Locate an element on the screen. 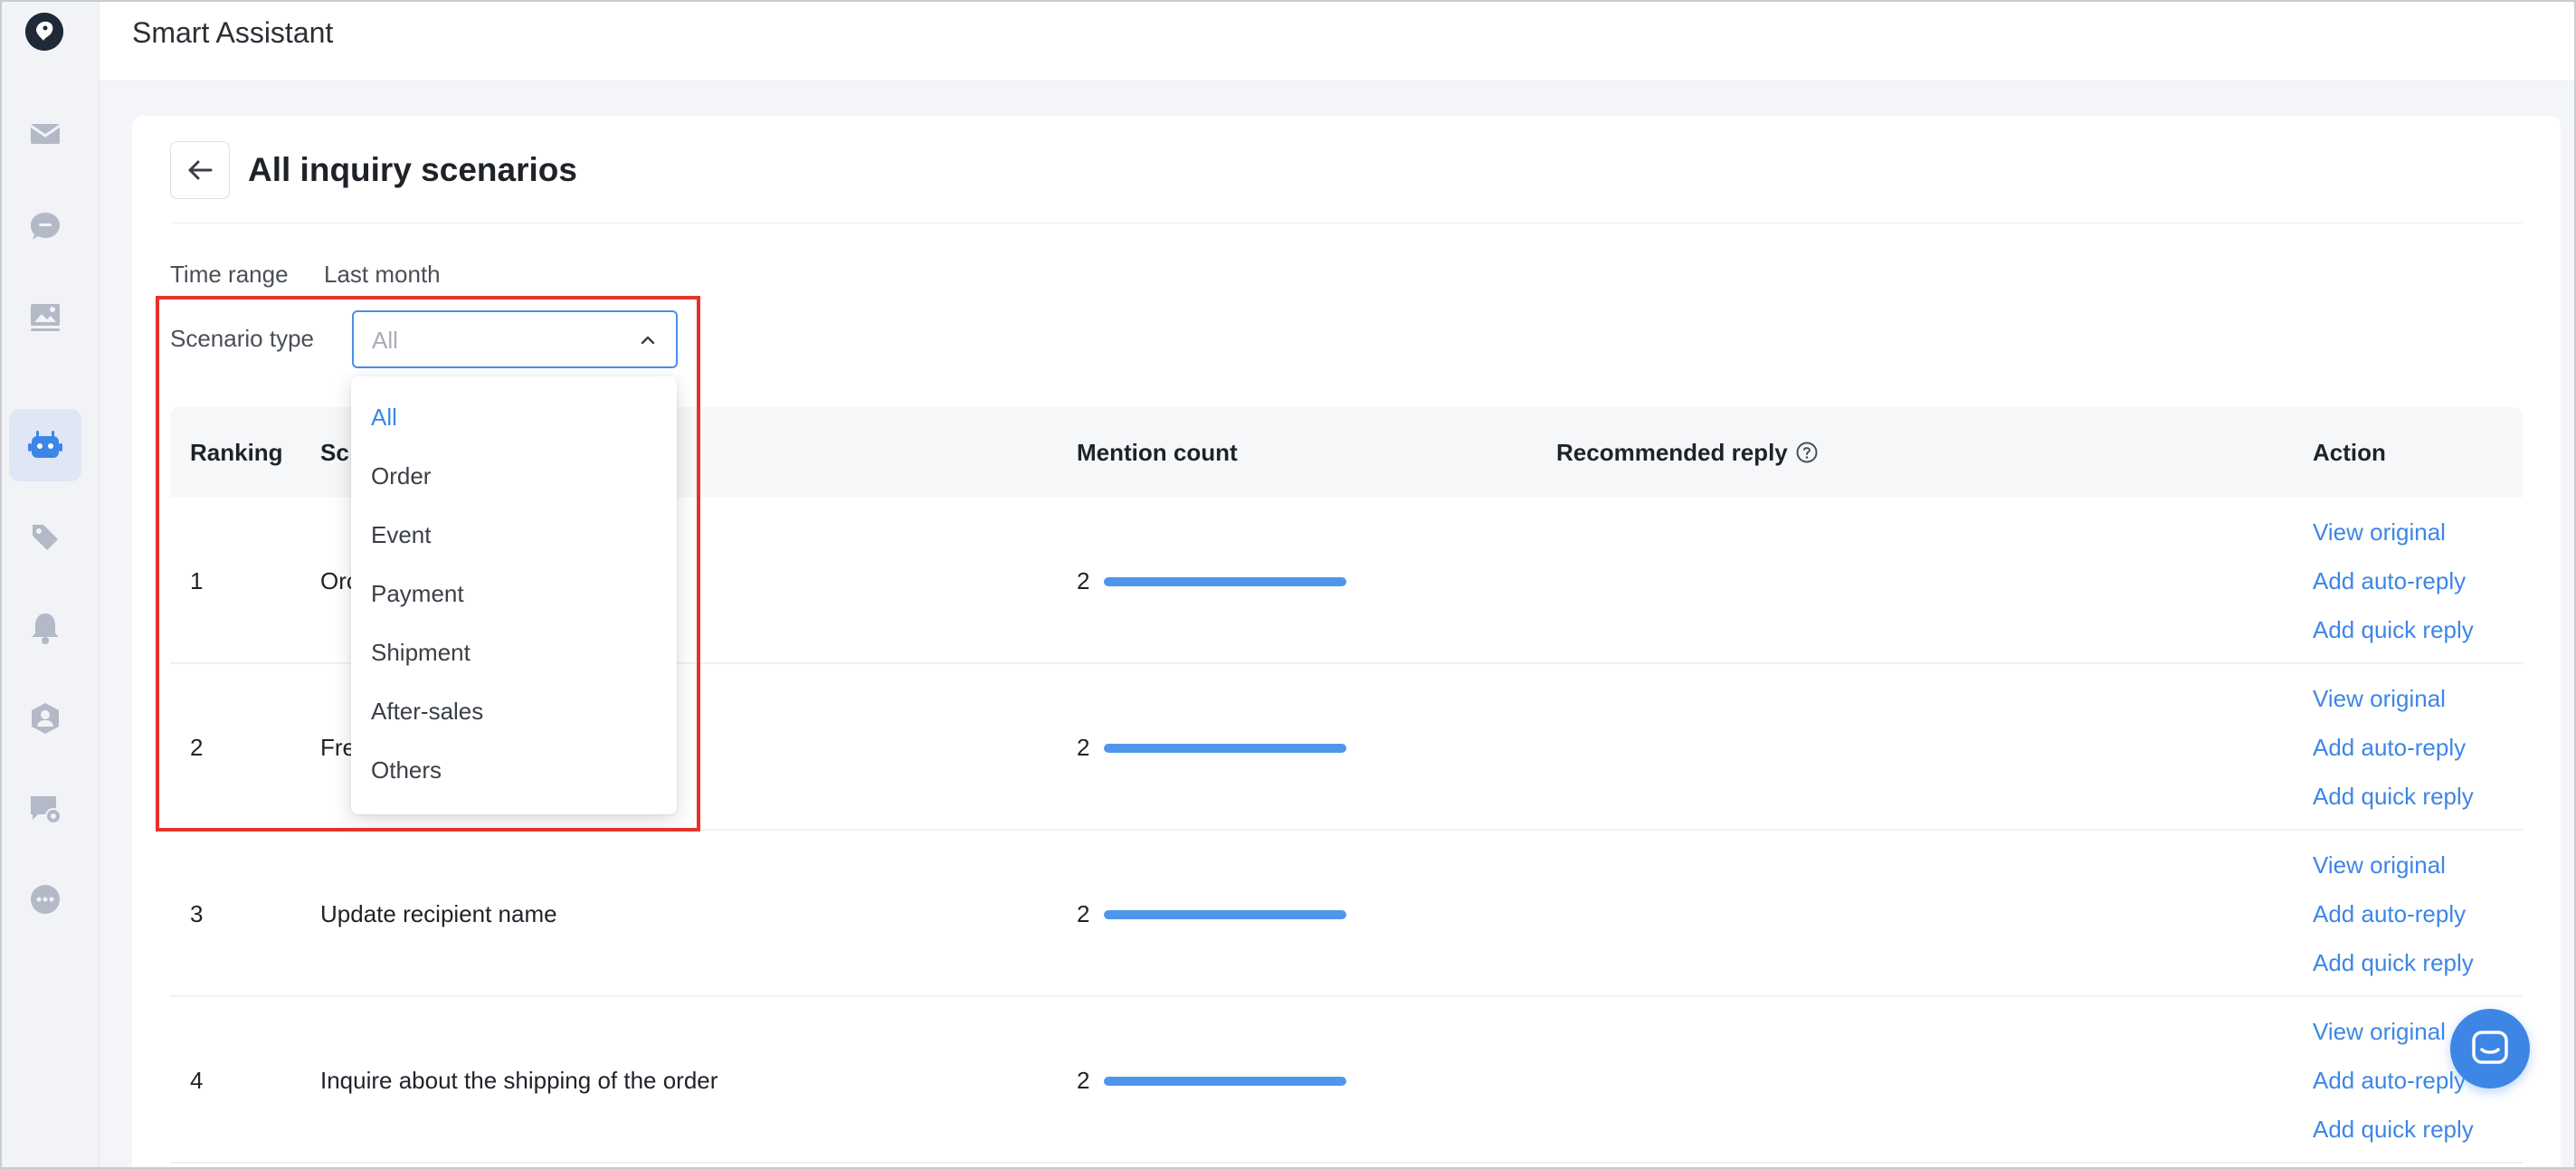 The height and width of the screenshot is (1169, 2576). tag-icon is located at coordinates (45, 537).